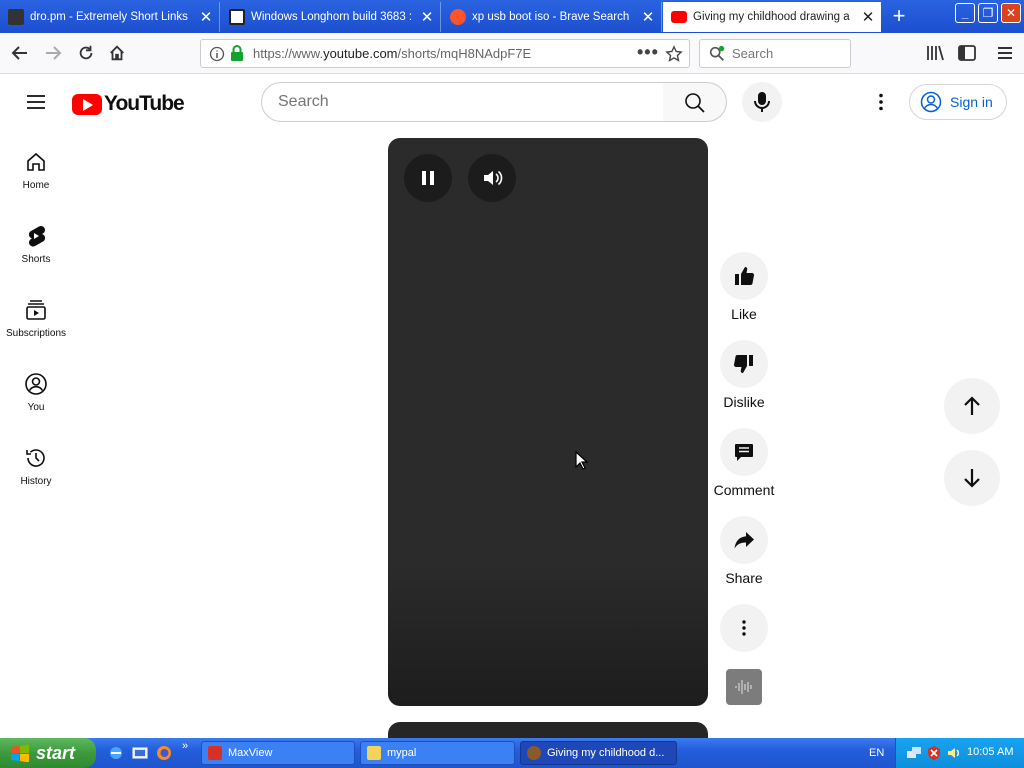 Image resolution: width=1024 pixels, height=768 pixels. What do you see at coordinates (288, 53) in the screenshot?
I see `url-prefix: https://www.` at bounding box center [288, 53].